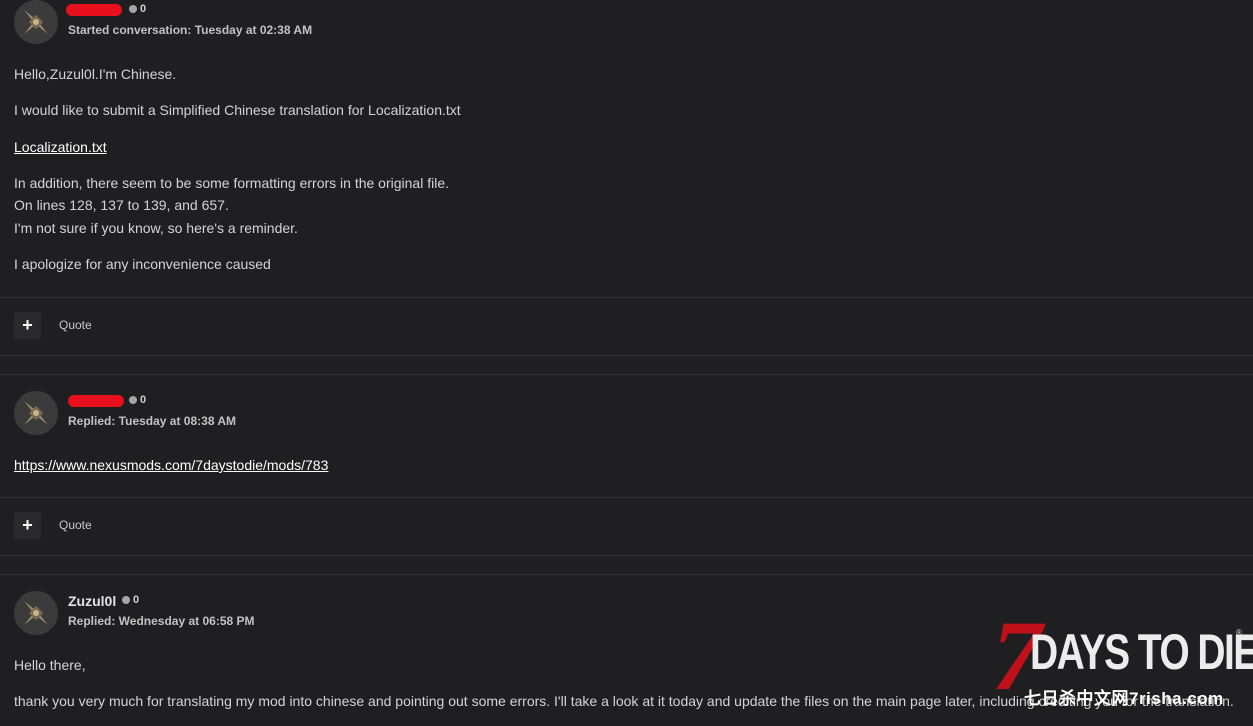 The height and width of the screenshot is (726, 1253). Describe the element at coordinates (92, 601) in the screenshot. I see `author-name: Zuzul0l` at that location.